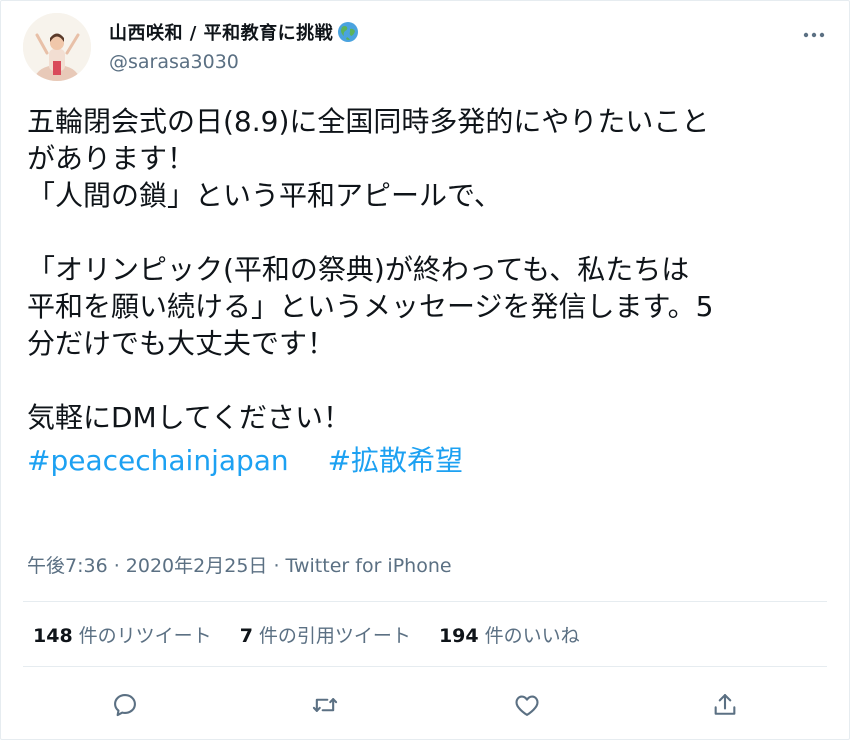 This screenshot has height=740, width=850. What do you see at coordinates (358, 269) in the screenshot?
I see `tweet-line: 「オリンピック(平和の祭典)が終わっても、私たちは` at bounding box center [358, 269].